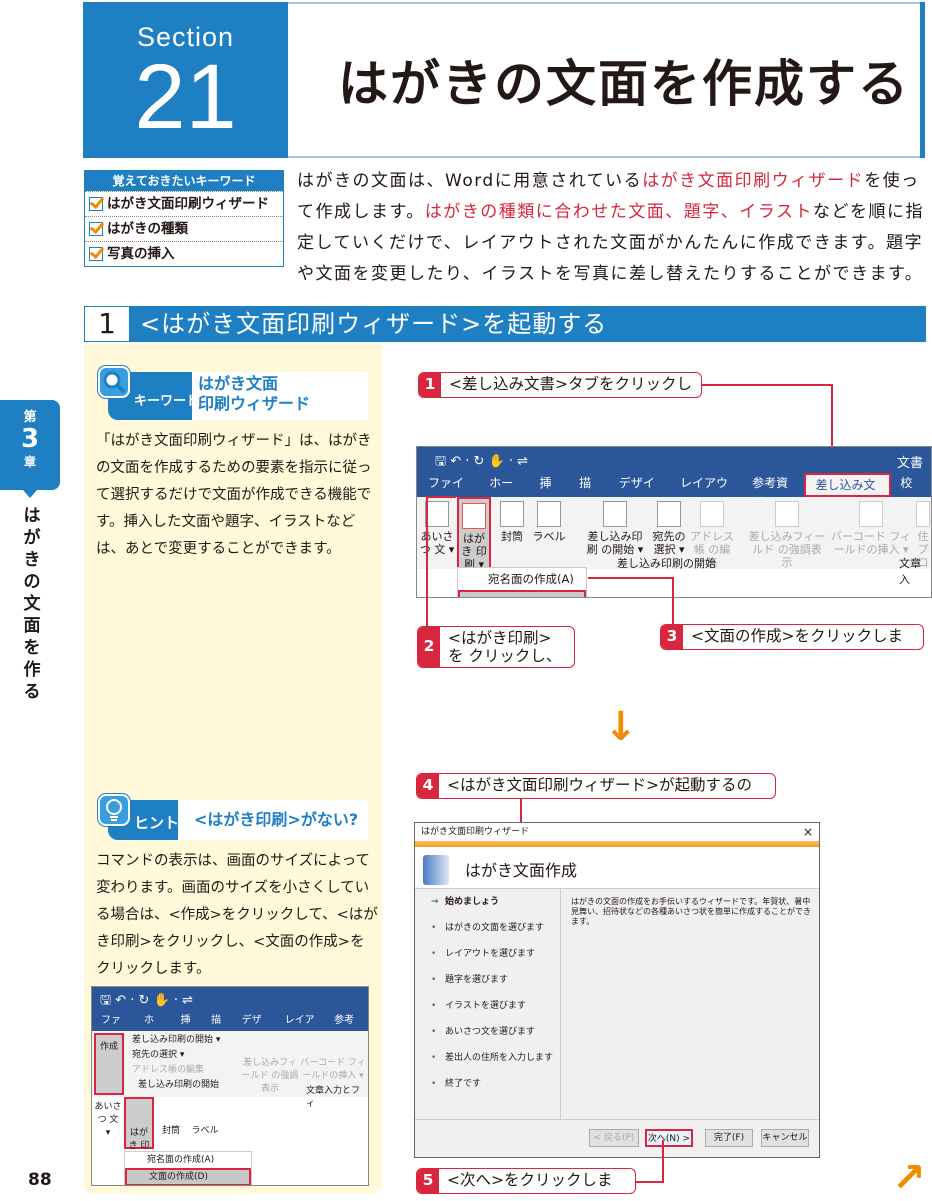 This screenshot has height=1201, width=932. I want to click on close-icon: ×, so click(808, 832).